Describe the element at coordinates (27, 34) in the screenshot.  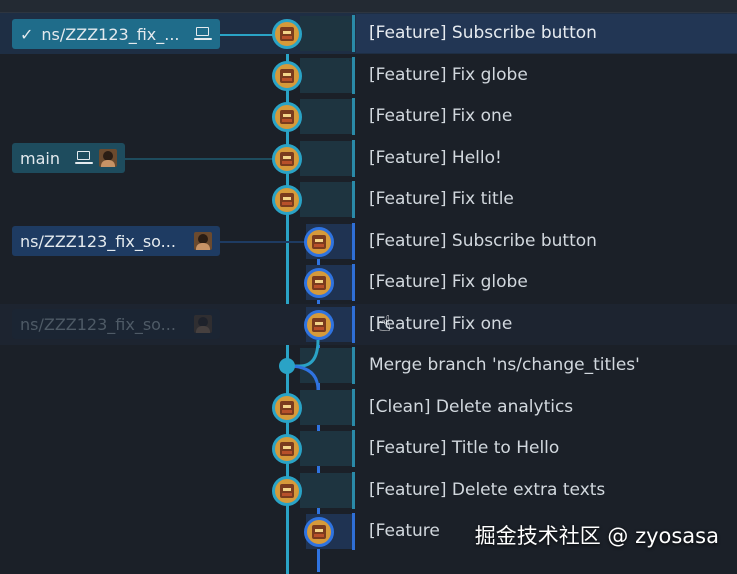
I see `checkmark-icon: ✓` at that location.